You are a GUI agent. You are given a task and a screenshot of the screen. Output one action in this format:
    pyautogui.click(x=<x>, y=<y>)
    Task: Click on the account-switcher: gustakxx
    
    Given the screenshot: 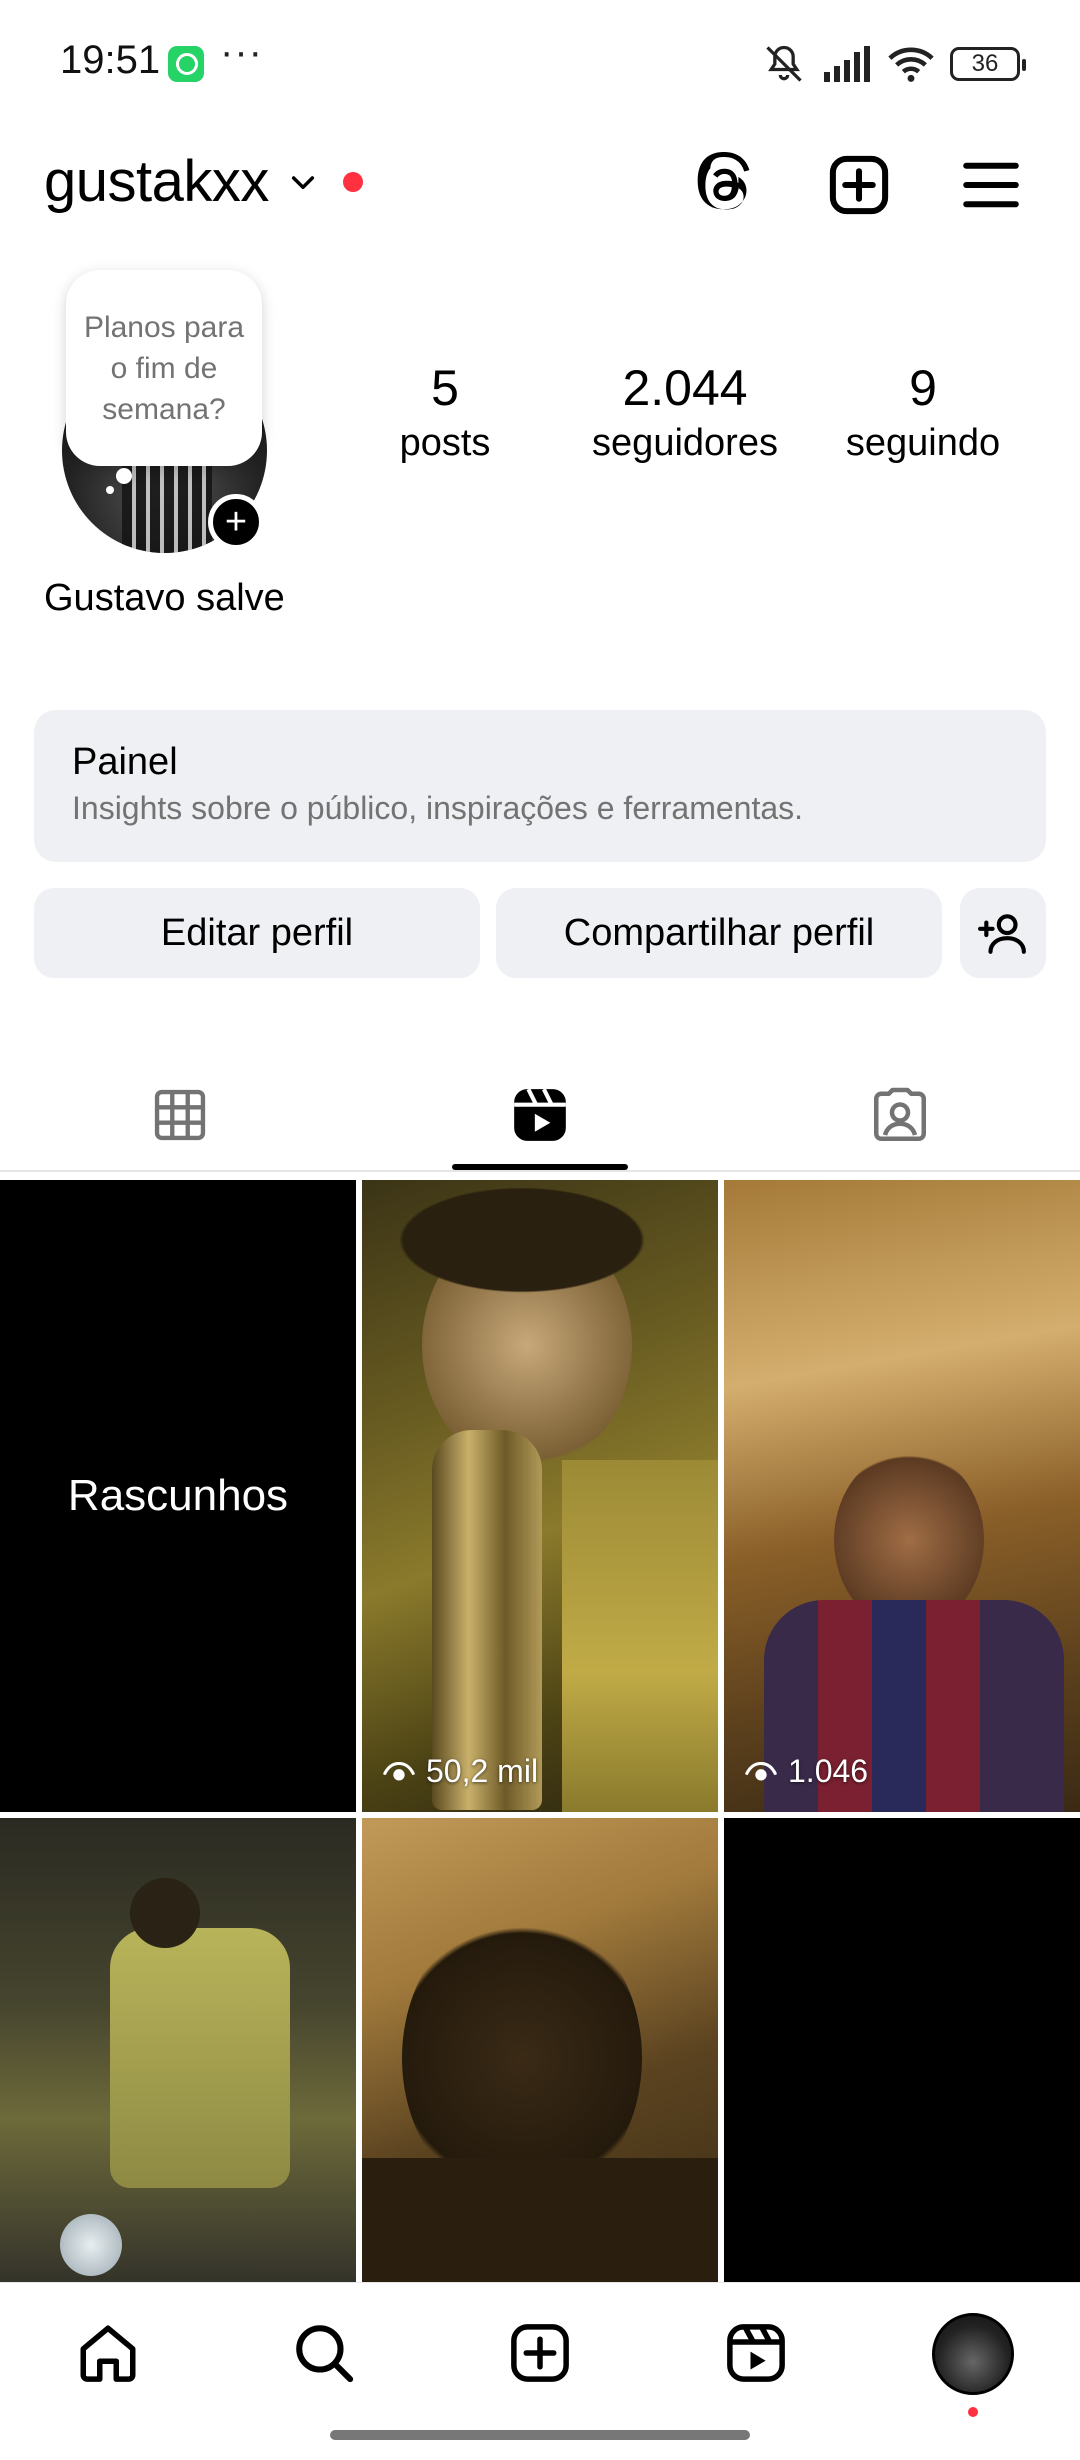 What is the action you would take?
    pyautogui.click(x=203, y=181)
    